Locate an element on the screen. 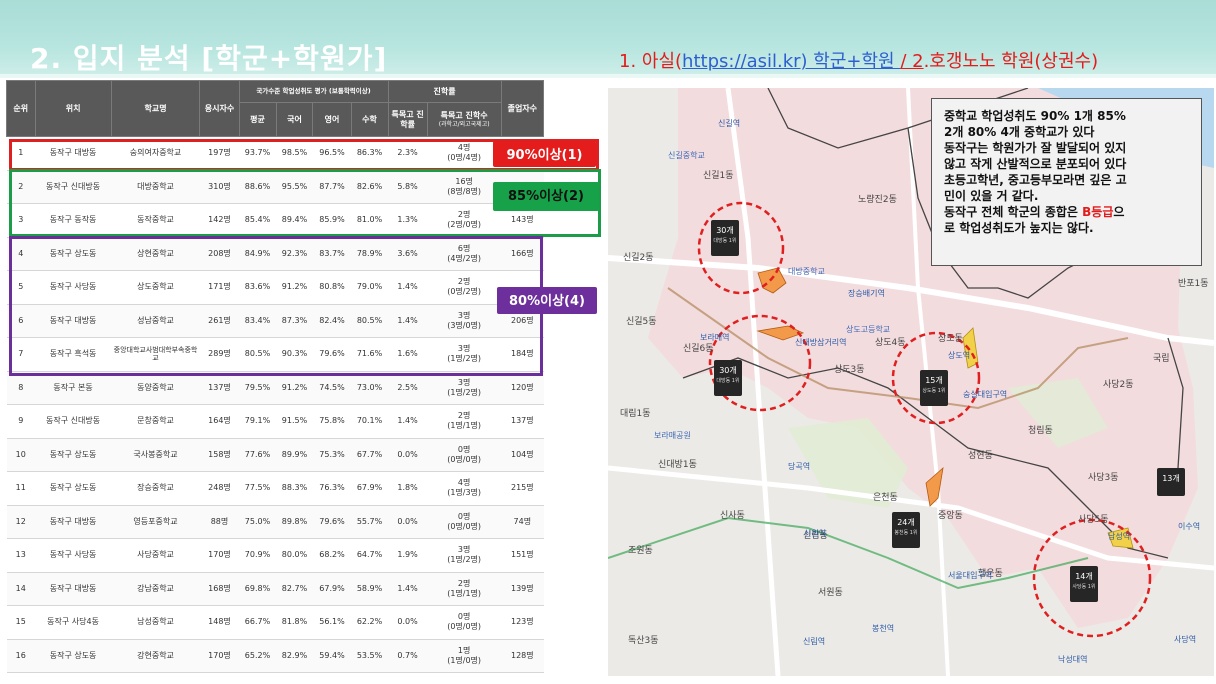 This screenshot has height=684, width=1216. cell-special-rate: 1.9% is located at coordinates (408, 555).